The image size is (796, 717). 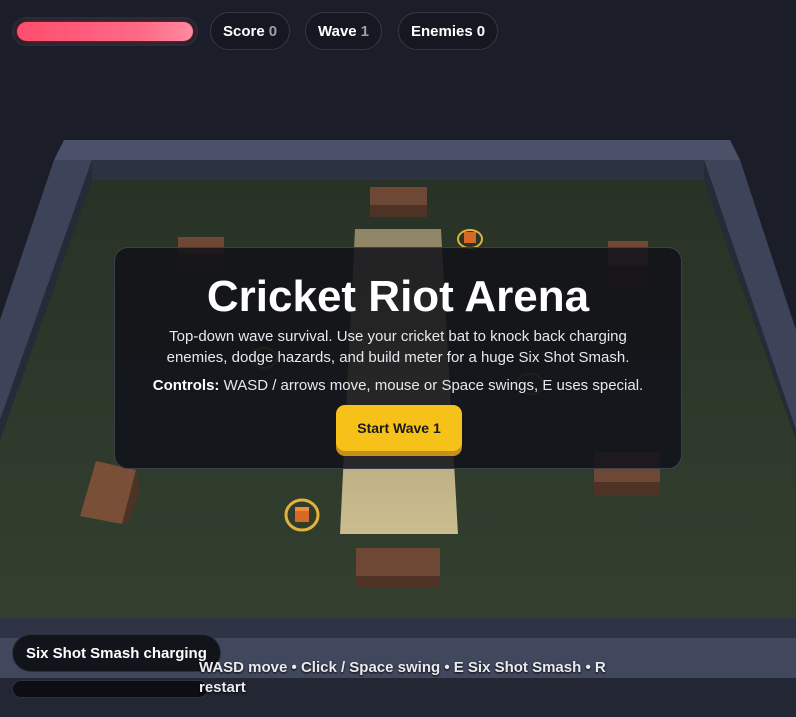 I want to click on special-status-label: Six Shot Smash charging, so click(x=116, y=653).